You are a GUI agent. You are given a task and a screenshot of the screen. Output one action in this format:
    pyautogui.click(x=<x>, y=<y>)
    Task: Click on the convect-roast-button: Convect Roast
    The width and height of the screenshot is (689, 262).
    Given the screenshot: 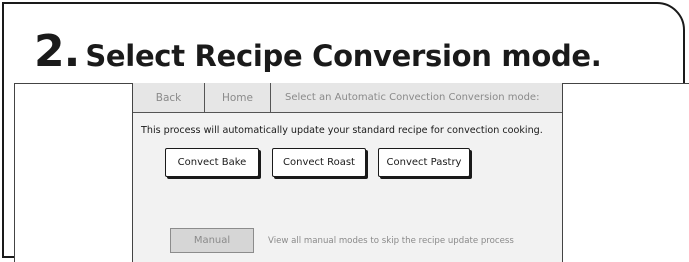 What is the action you would take?
    pyautogui.click(x=319, y=162)
    